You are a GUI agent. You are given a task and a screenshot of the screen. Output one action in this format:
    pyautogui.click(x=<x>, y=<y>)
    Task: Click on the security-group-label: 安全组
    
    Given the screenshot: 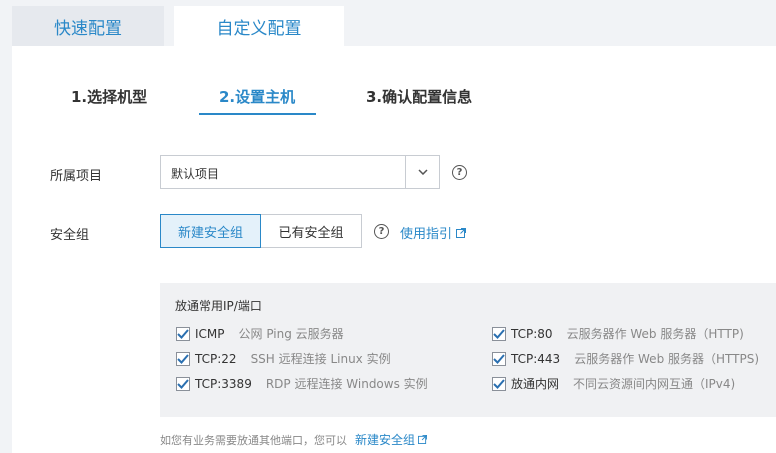 What is the action you would take?
    pyautogui.click(x=70, y=235)
    